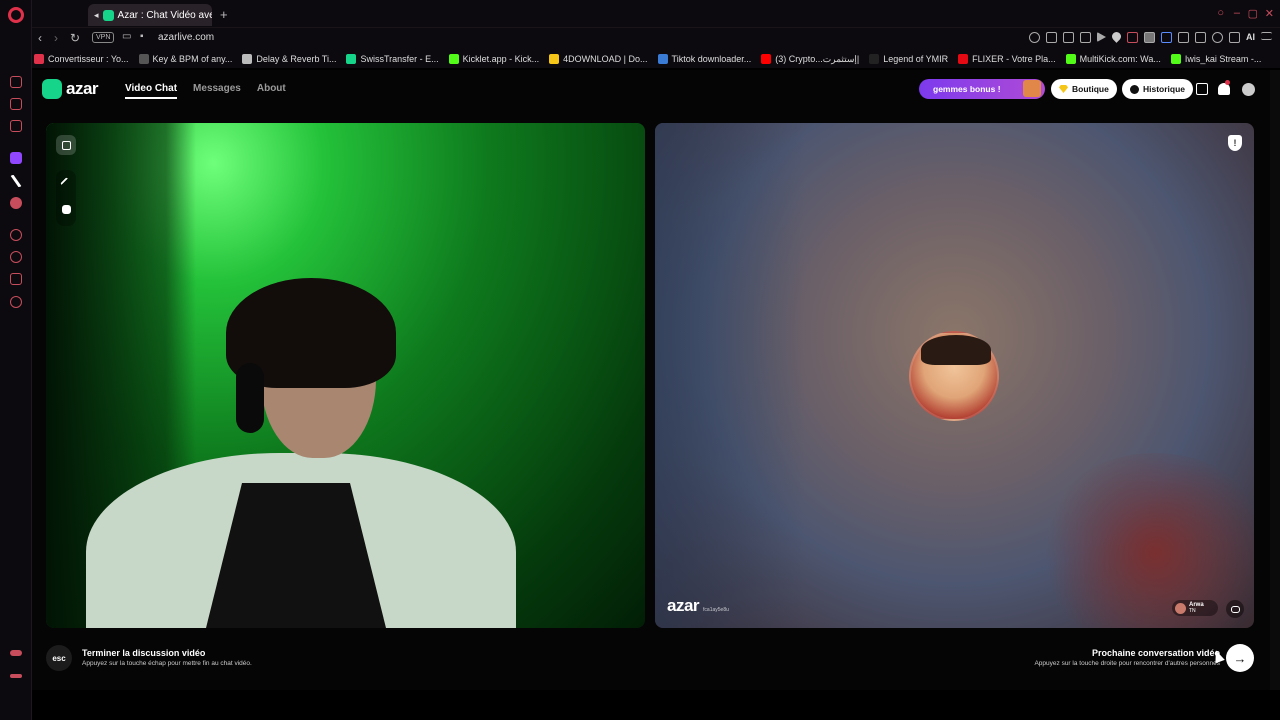 The height and width of the screenshot is (720, 1280). What do you see at coordinates (16, 279) in the screenshot?
I see `sidebar-extensions-icon` at bounding box center [16, 279].